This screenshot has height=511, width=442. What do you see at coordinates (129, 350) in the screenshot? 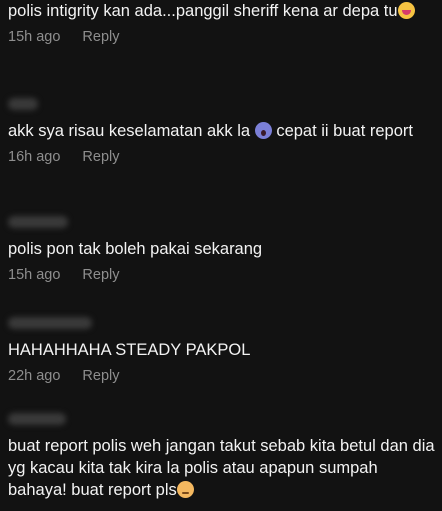
I see `comment-text: HAHAHHAHA STEADY PAKPOL` at bounding box center [129, 350].